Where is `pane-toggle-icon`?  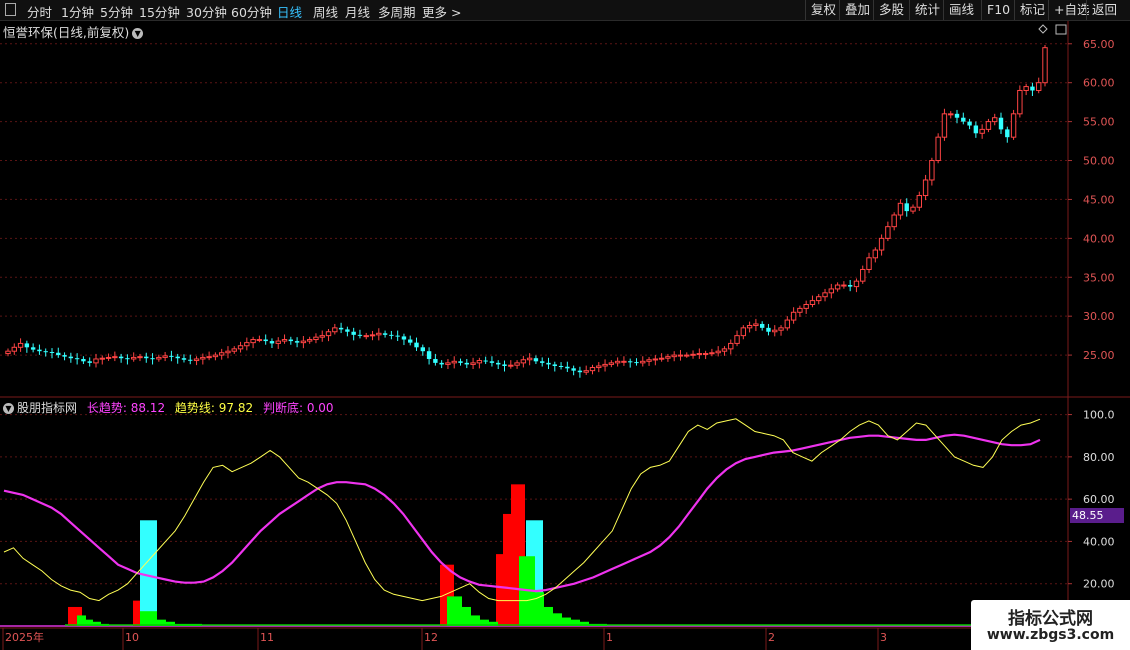 pane-toggle-icon is located at coordinates (1061, 29).